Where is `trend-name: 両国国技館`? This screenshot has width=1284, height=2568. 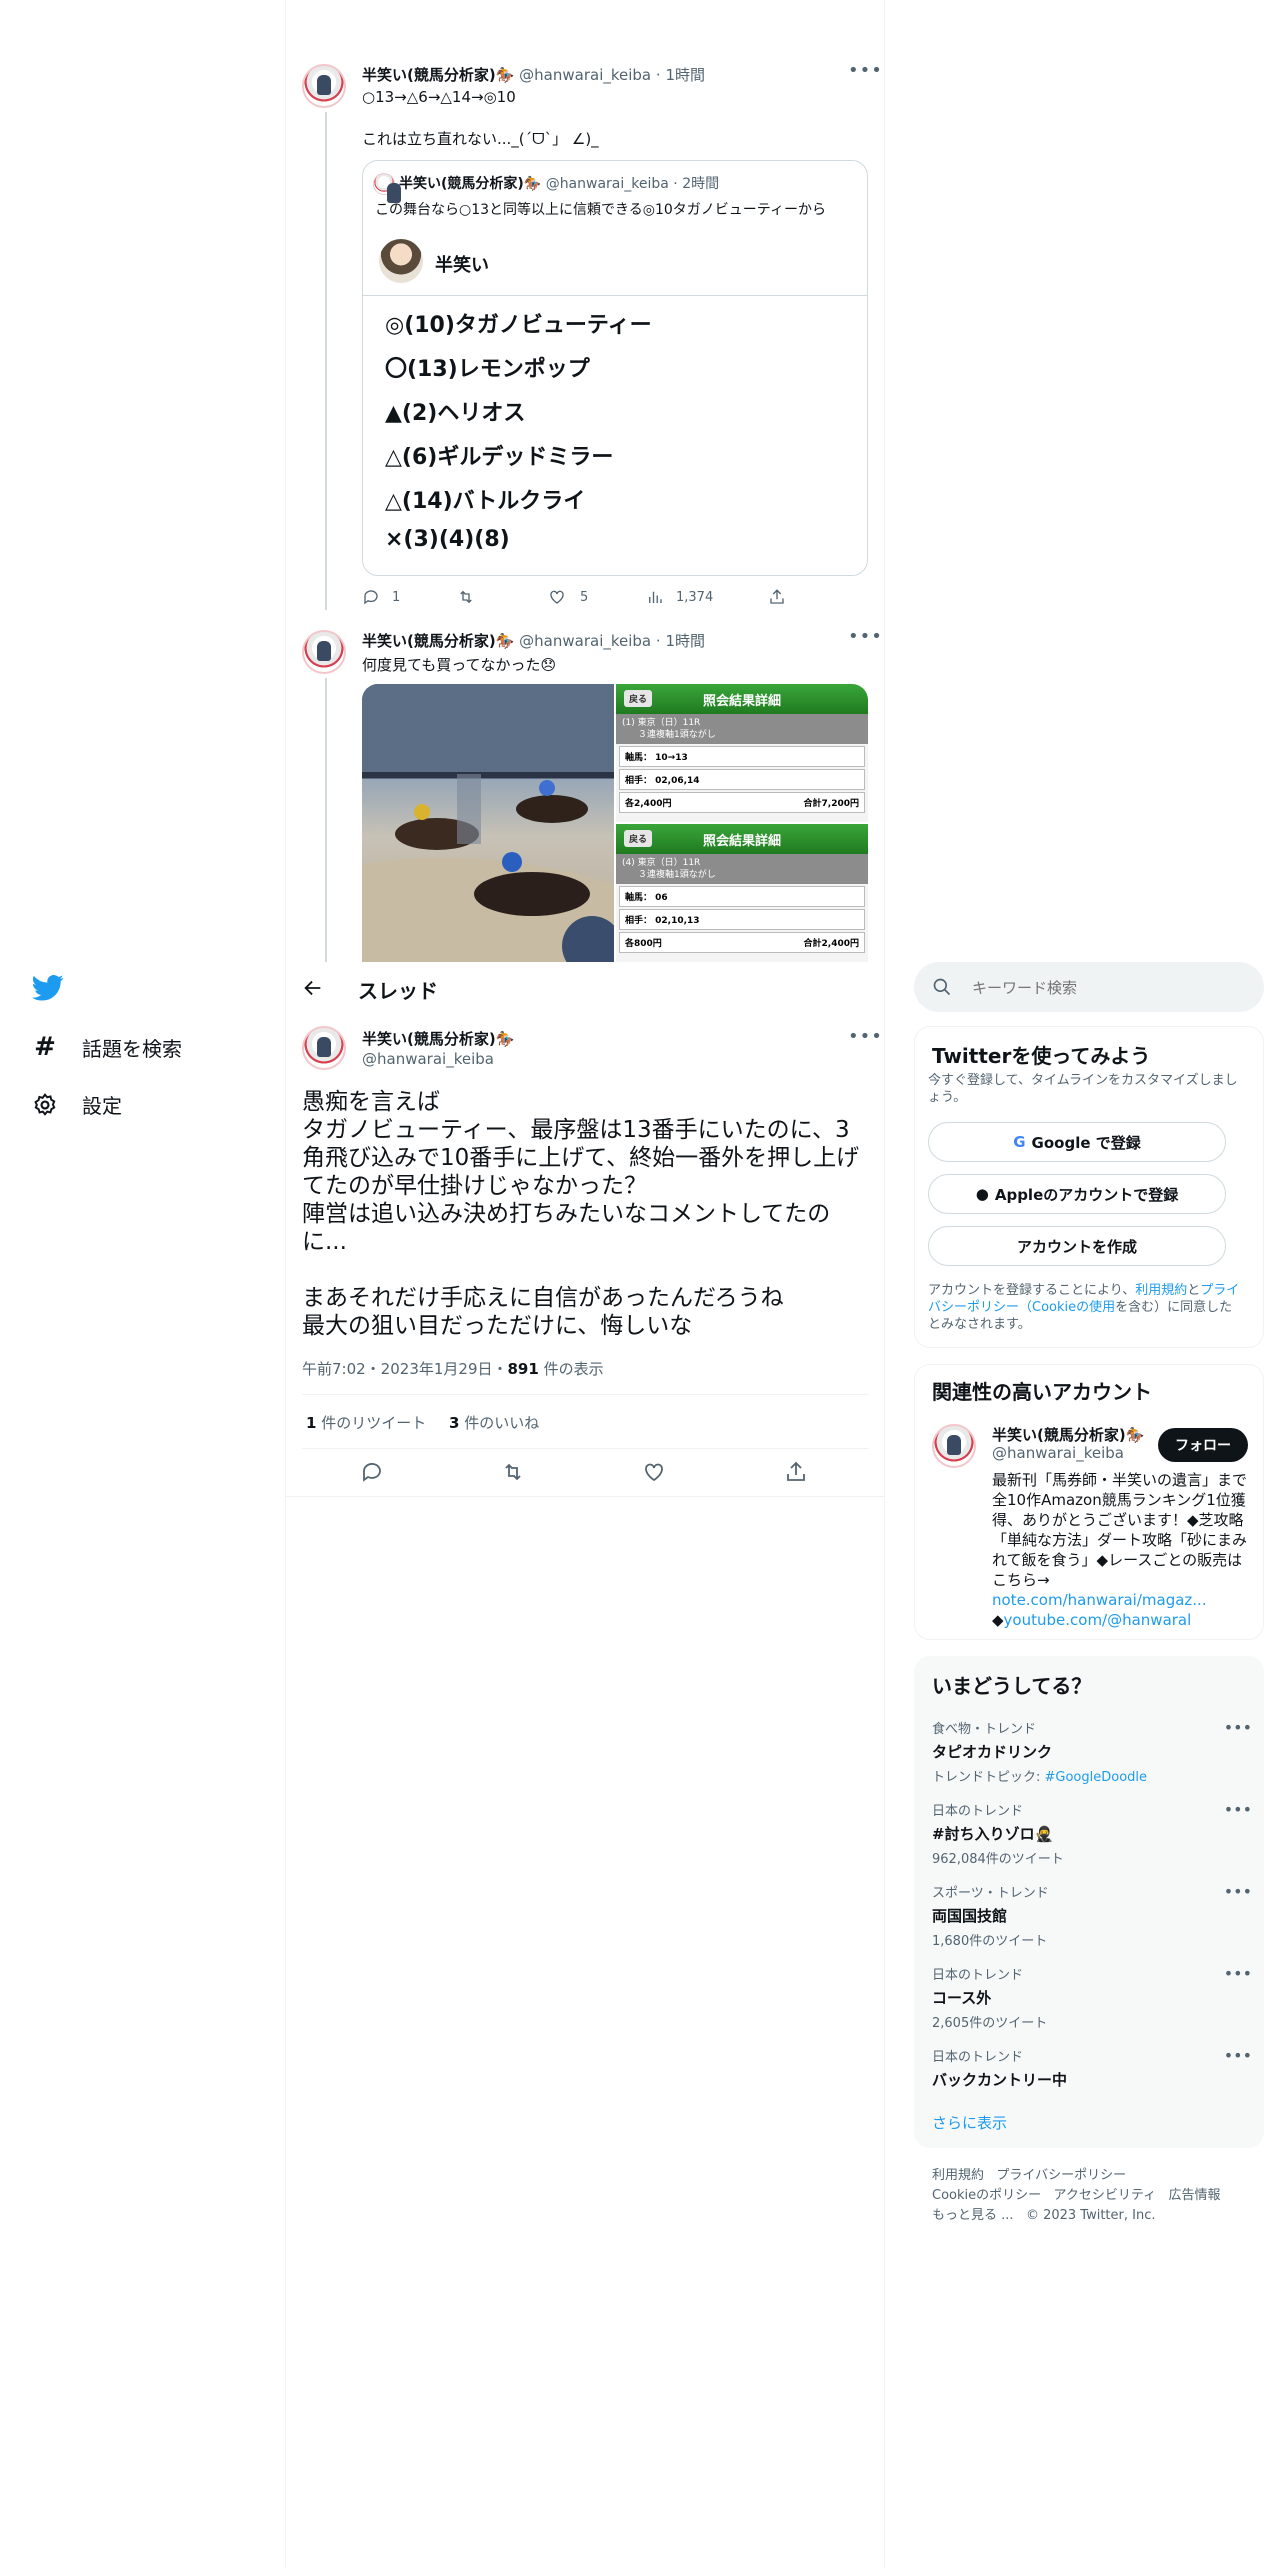 trend-name: 両国国技館 is located at coordinates (970, 1916).